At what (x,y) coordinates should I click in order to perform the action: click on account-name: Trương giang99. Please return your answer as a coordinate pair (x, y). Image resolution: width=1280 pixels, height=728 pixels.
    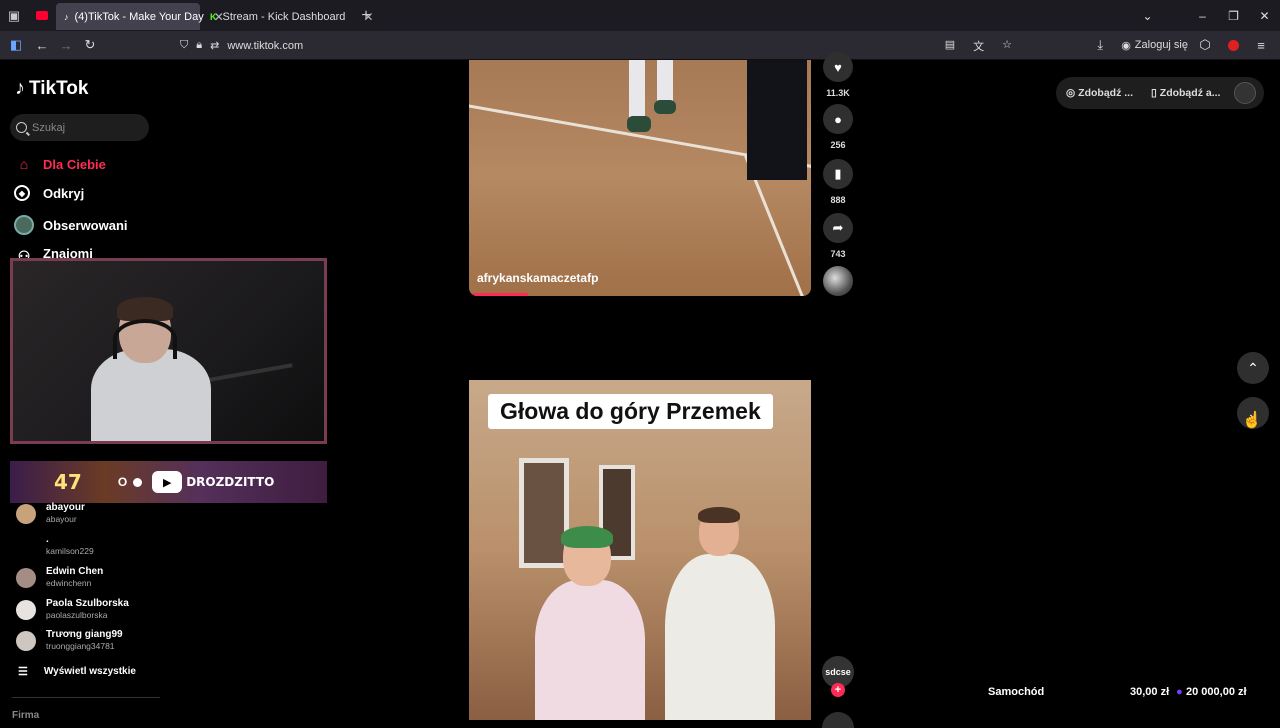
    Looking at the image, I should click on (84, 634).